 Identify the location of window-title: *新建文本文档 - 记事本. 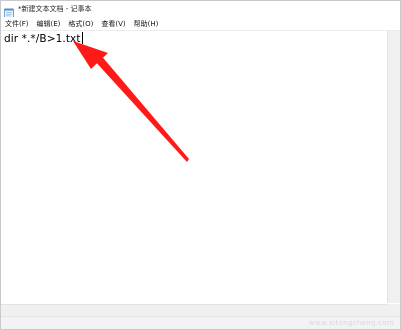
(55, 9).